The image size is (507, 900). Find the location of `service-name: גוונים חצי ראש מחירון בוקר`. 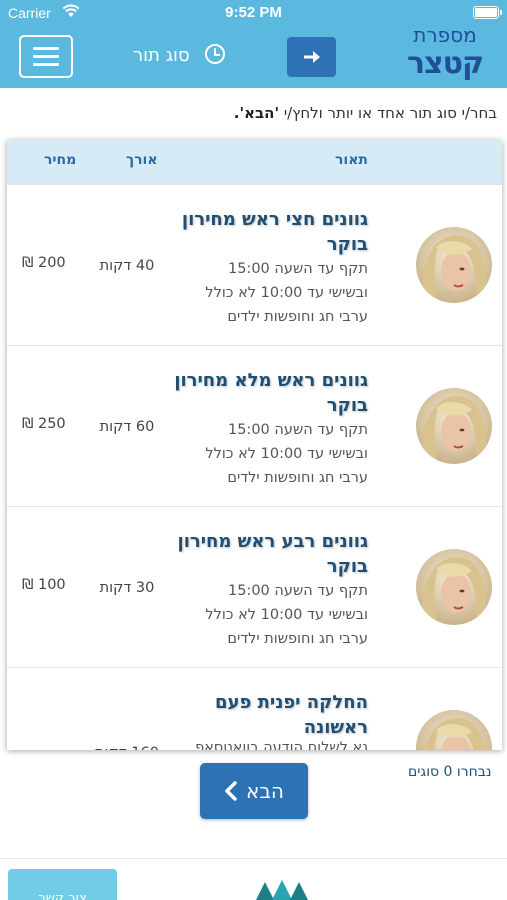

service-name: גוונים חצי ראש מחירון בוקר is located at coordinates (274, 232).